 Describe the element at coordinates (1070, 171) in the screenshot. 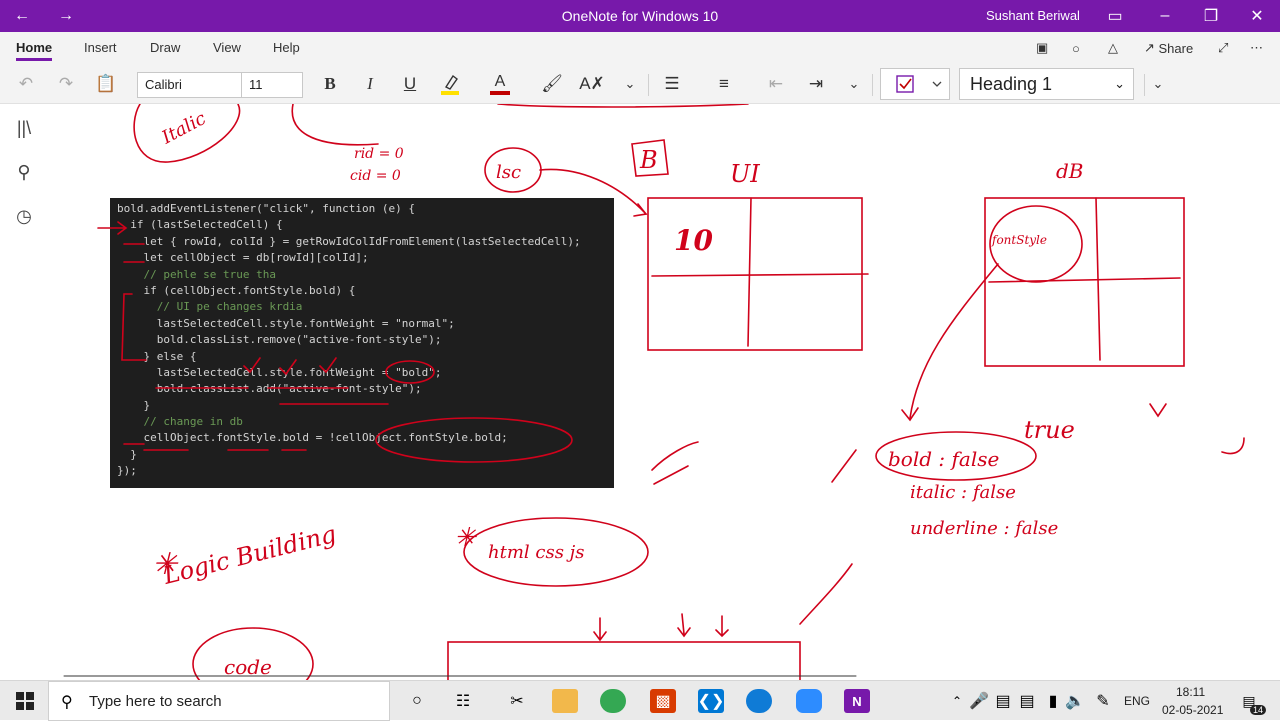

I see `ink-text-db: dB` at that location.